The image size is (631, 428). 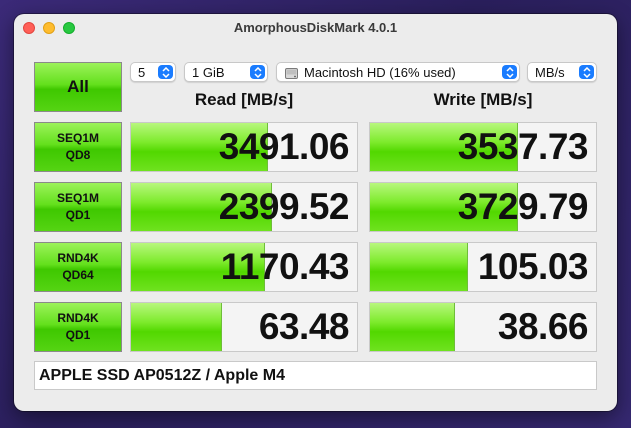 What do you see at coordinates (78, 327) in the screenshot?
I see `test-button-rnd4k-qd1: RND4K QD1` at bounding box center [78, 327].